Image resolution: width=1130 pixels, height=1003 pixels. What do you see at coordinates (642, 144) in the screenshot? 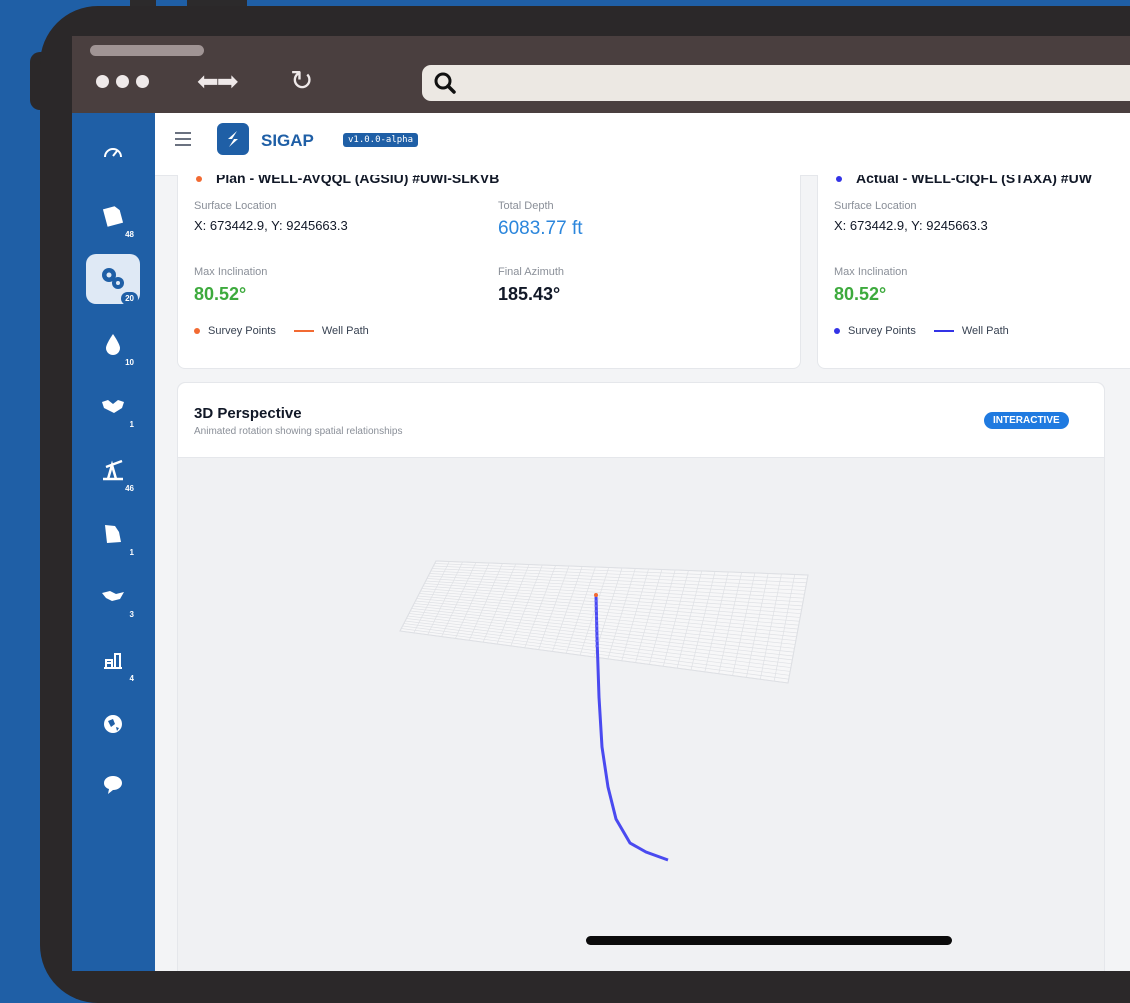
I see `app-header: SIGAP v1.0.0-alpha` at bounding box center [642, 144].